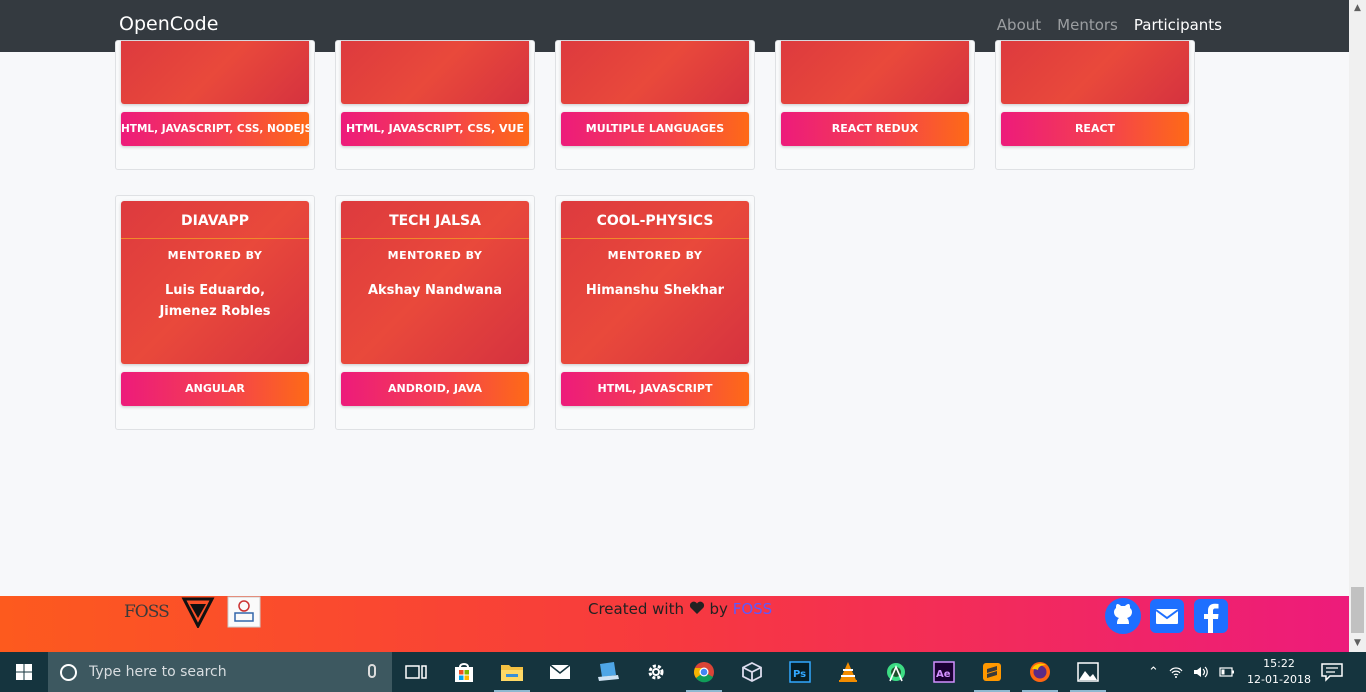 Image resolution: width=1366 pixels, height=692 pixels. Describe the element at coordinates (1123, 616) in the screenshot. I see `github-icon` at that location.